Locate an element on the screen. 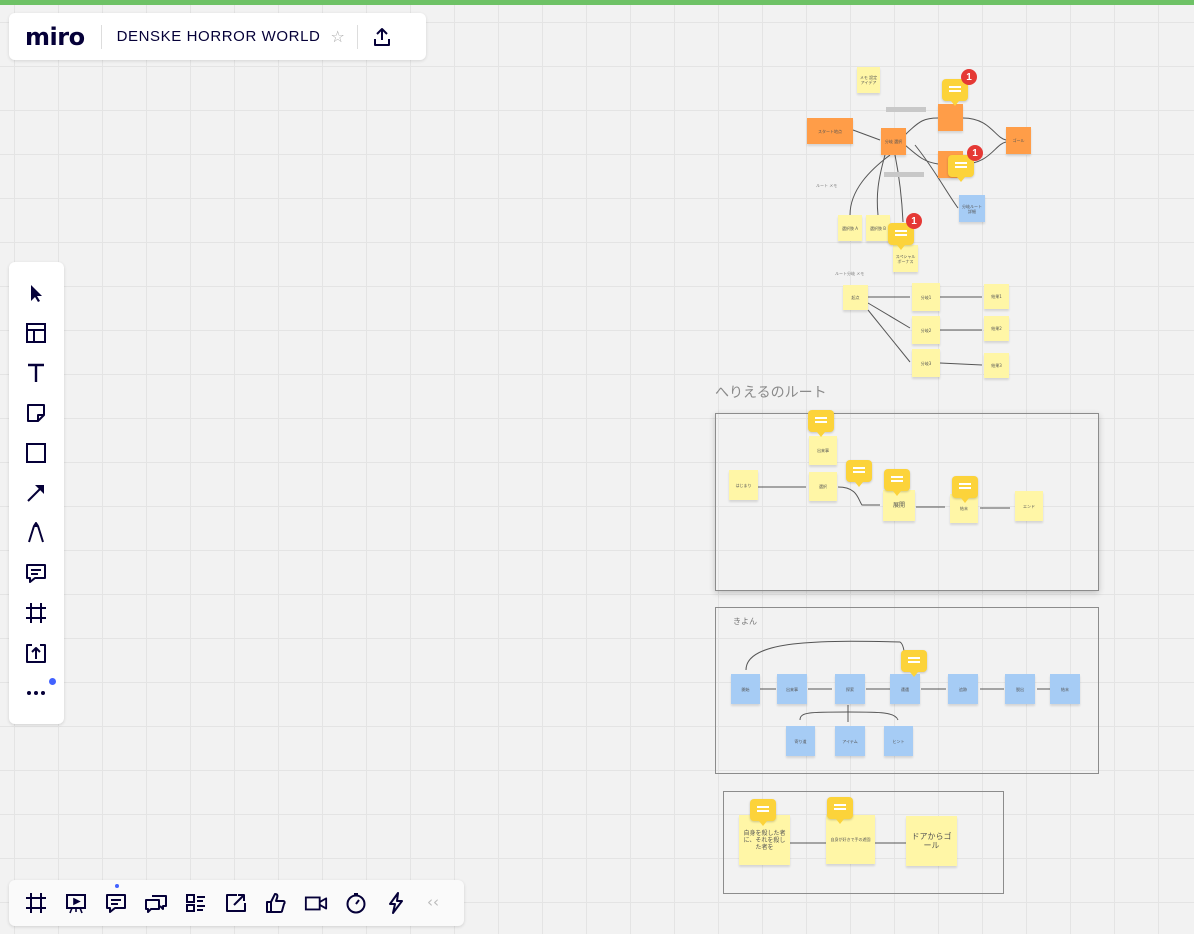 Image resolution: width=1194 pixels, height=934 pixels. creation-toolbar is located at coordinates (36, 493).